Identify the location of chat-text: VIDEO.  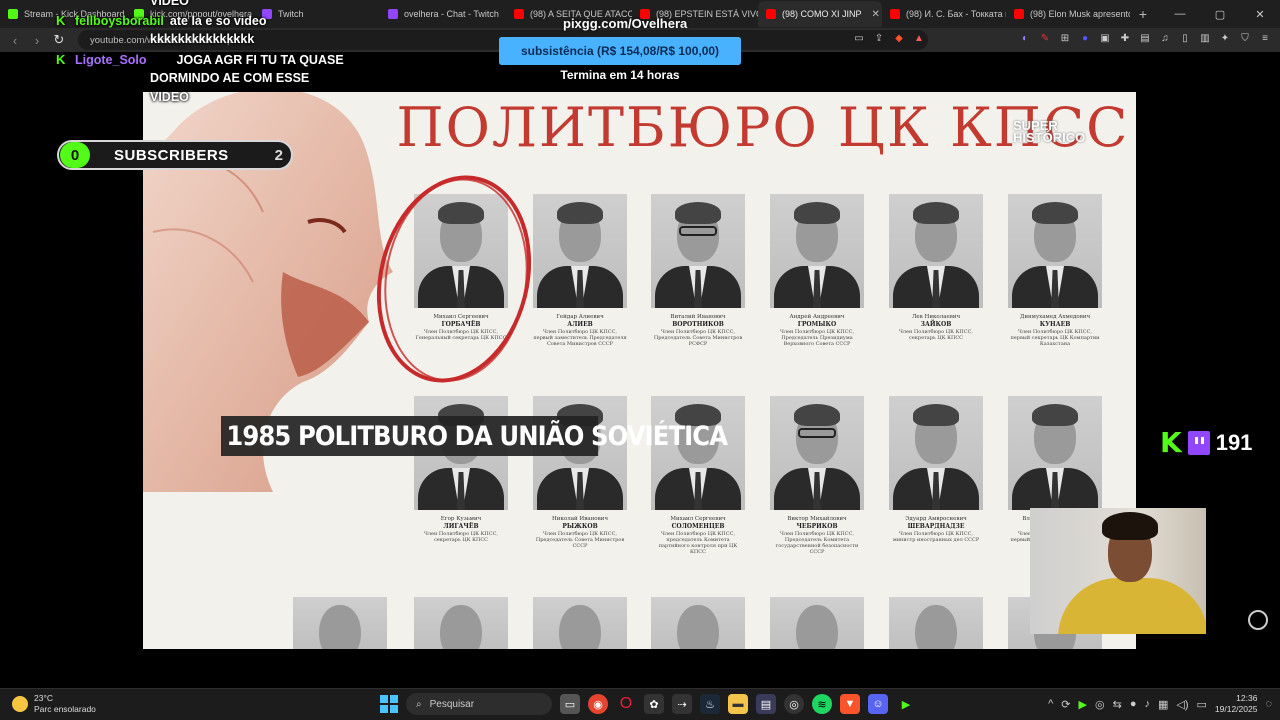
(169, 4).